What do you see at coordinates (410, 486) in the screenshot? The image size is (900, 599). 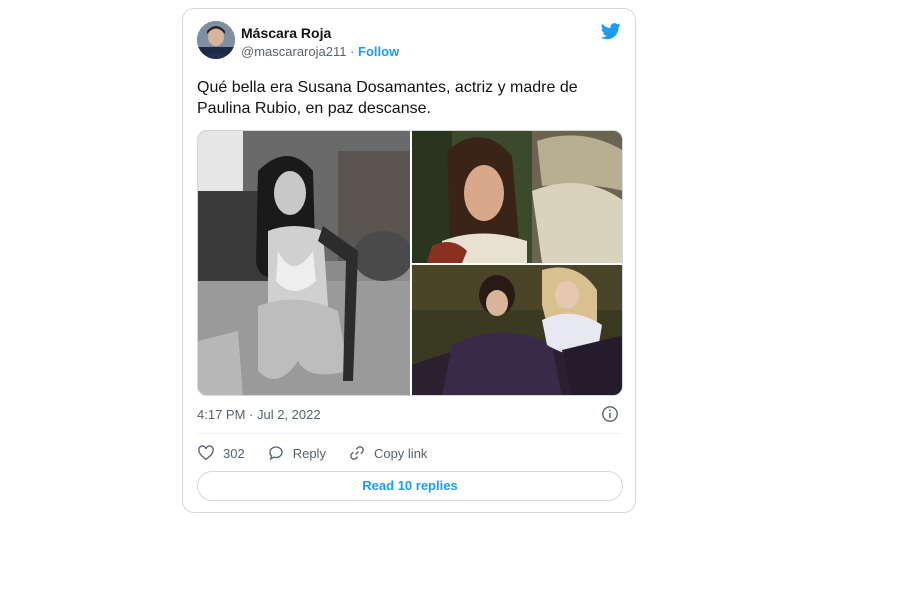 I see `read-replies-button: Read 10 replies` at bounding box center [410, 486].